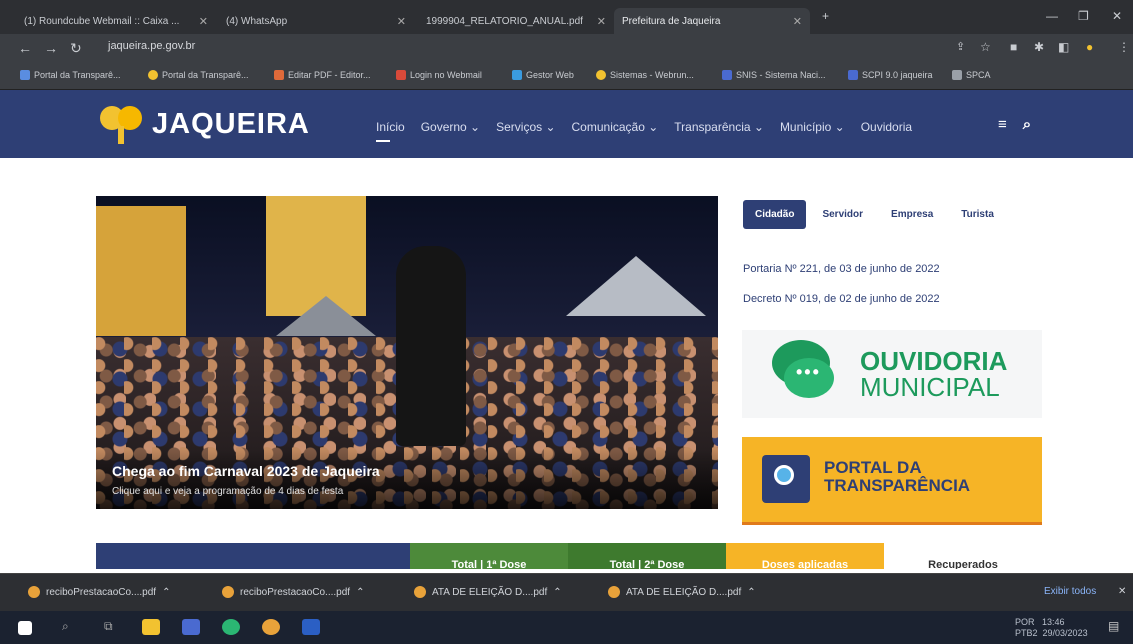 This screenshot has height=644, width=1133. Describe the element at coordinates (25, 628) in the screenshot. I see `windows-start-icon` at that location.